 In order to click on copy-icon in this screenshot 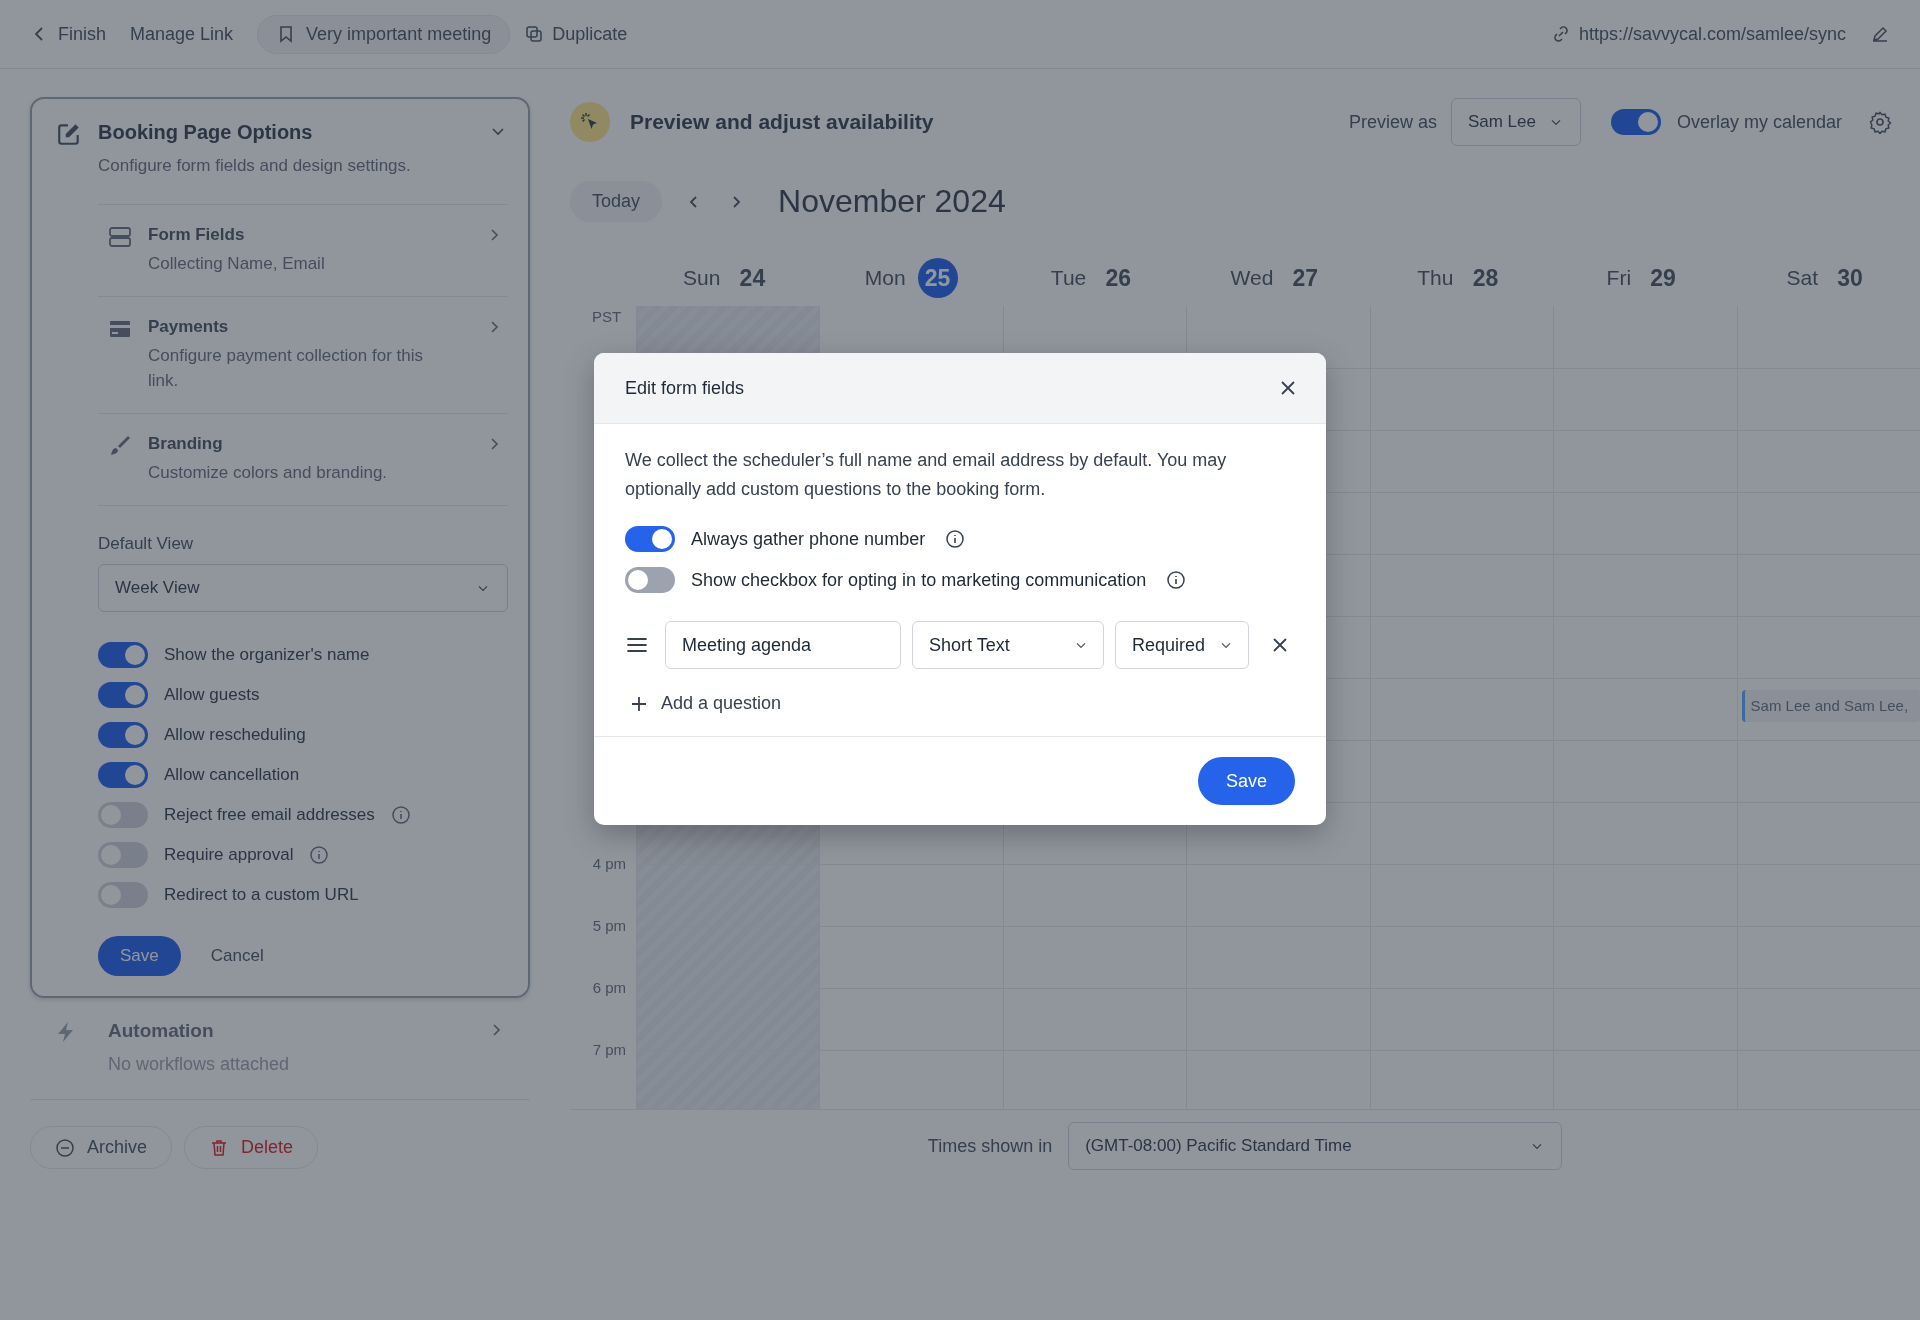, I will do `click(534, 34)`.